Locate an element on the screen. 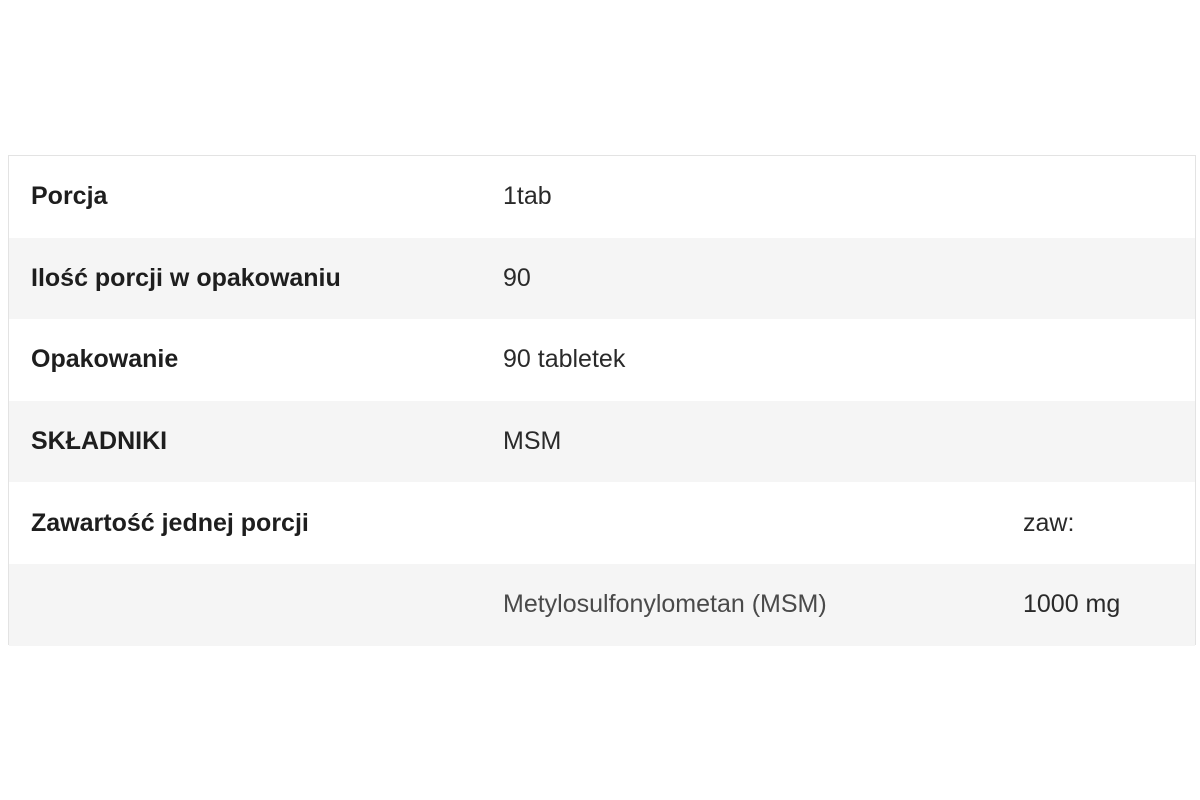  row-value-extra: zaw: is located at coordinates (1049, 522).